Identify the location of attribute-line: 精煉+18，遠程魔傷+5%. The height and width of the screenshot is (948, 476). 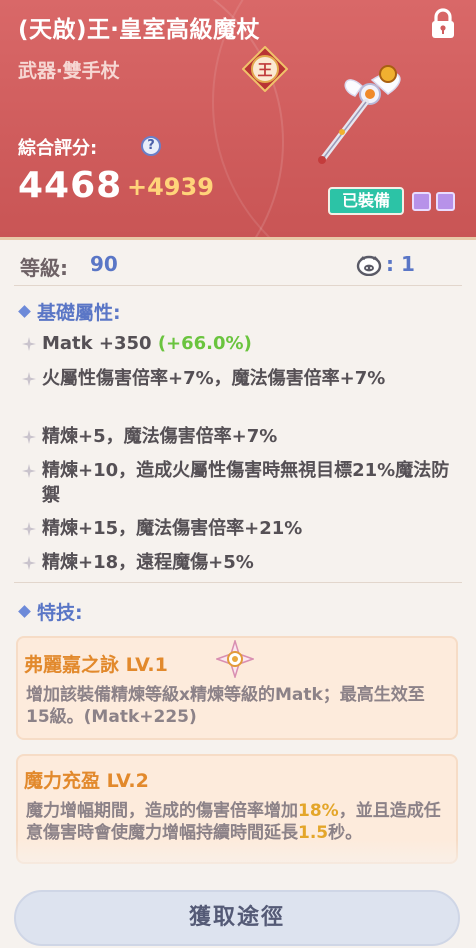
(237, 562).